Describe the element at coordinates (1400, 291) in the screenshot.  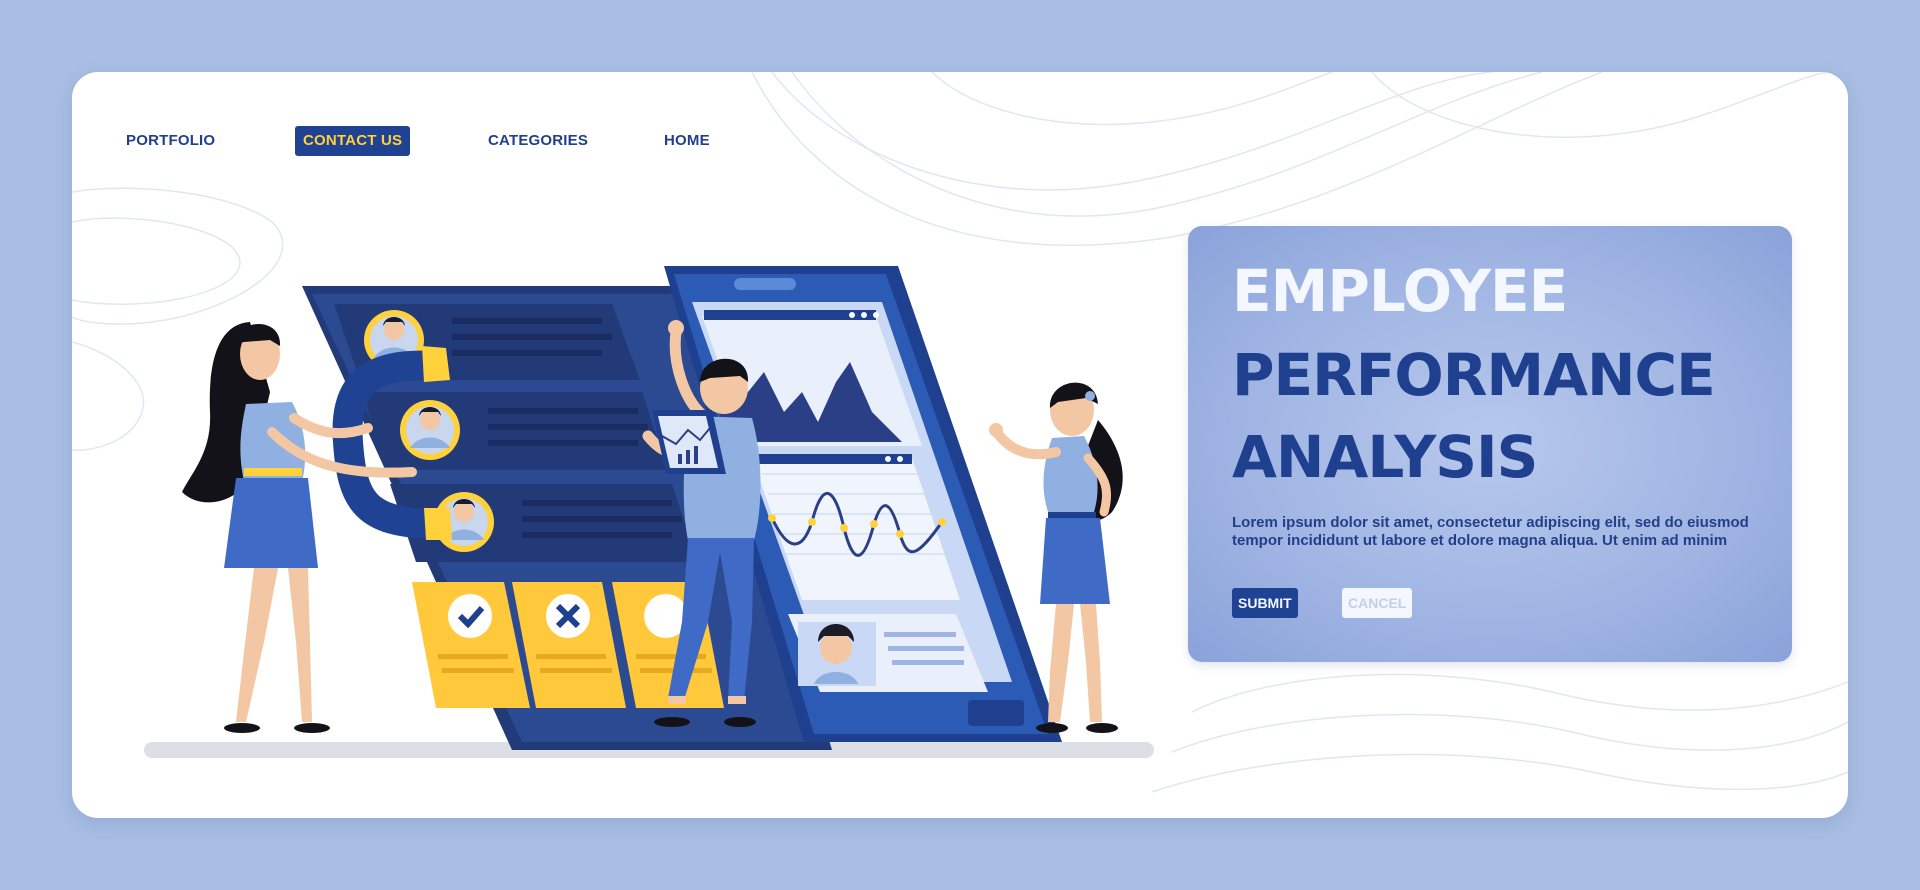
I see `title-line-employee: EMPLOYEE` at that location.